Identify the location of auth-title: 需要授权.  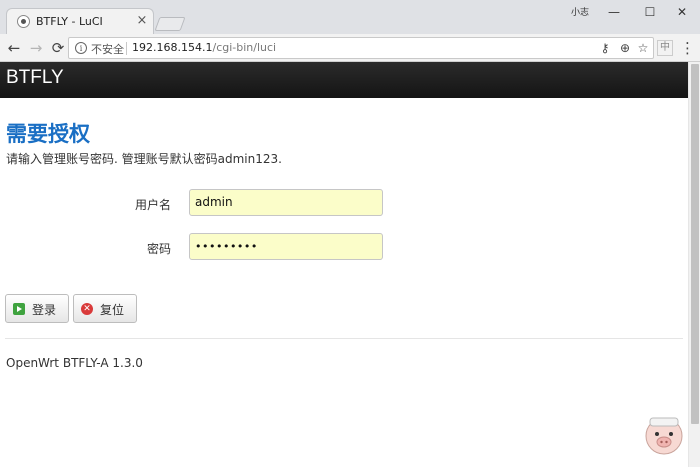
(48, 134).